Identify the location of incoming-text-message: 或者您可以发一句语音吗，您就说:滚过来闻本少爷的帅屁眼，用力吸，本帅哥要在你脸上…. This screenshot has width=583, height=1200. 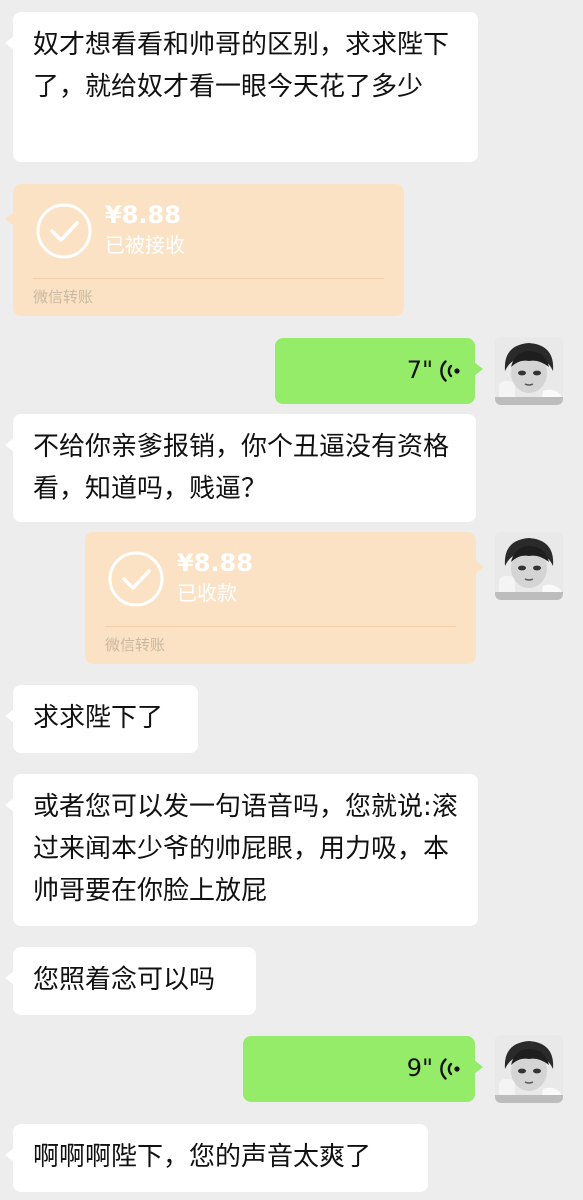
(241, 850).